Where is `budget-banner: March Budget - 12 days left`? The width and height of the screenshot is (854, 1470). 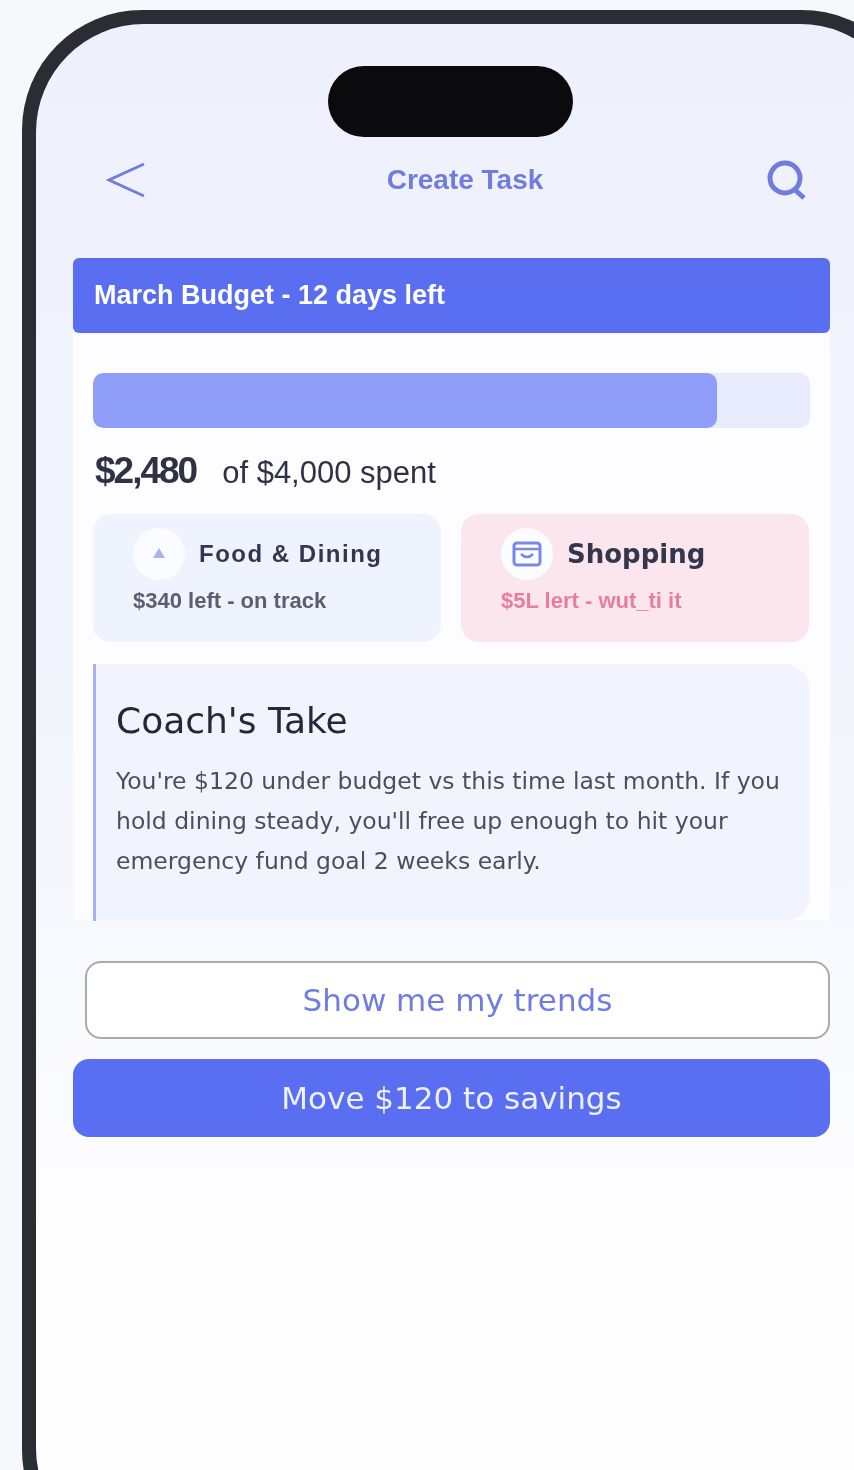 budget-banner: March Budget - 12 days left is located at coordinates (451, 295).